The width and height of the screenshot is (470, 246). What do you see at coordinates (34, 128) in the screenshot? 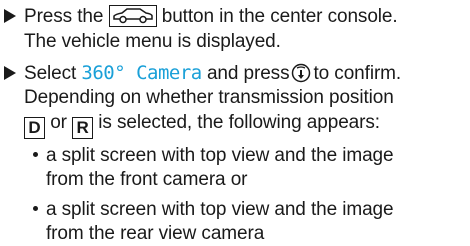
I see `gear-d-key: D` at bounding box center [34, 128].